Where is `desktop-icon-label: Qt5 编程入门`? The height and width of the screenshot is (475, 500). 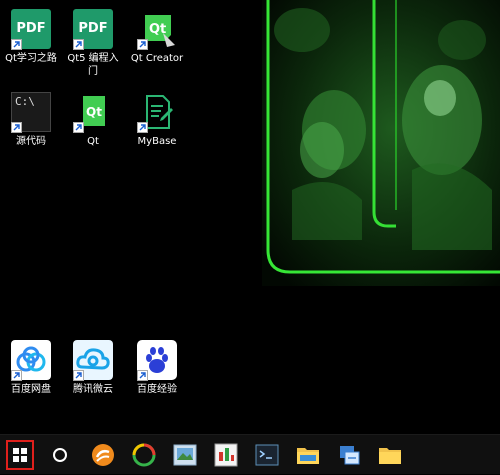 desktop-icon-label: Qt5 编程入门 is located at coordinates (93, 65).